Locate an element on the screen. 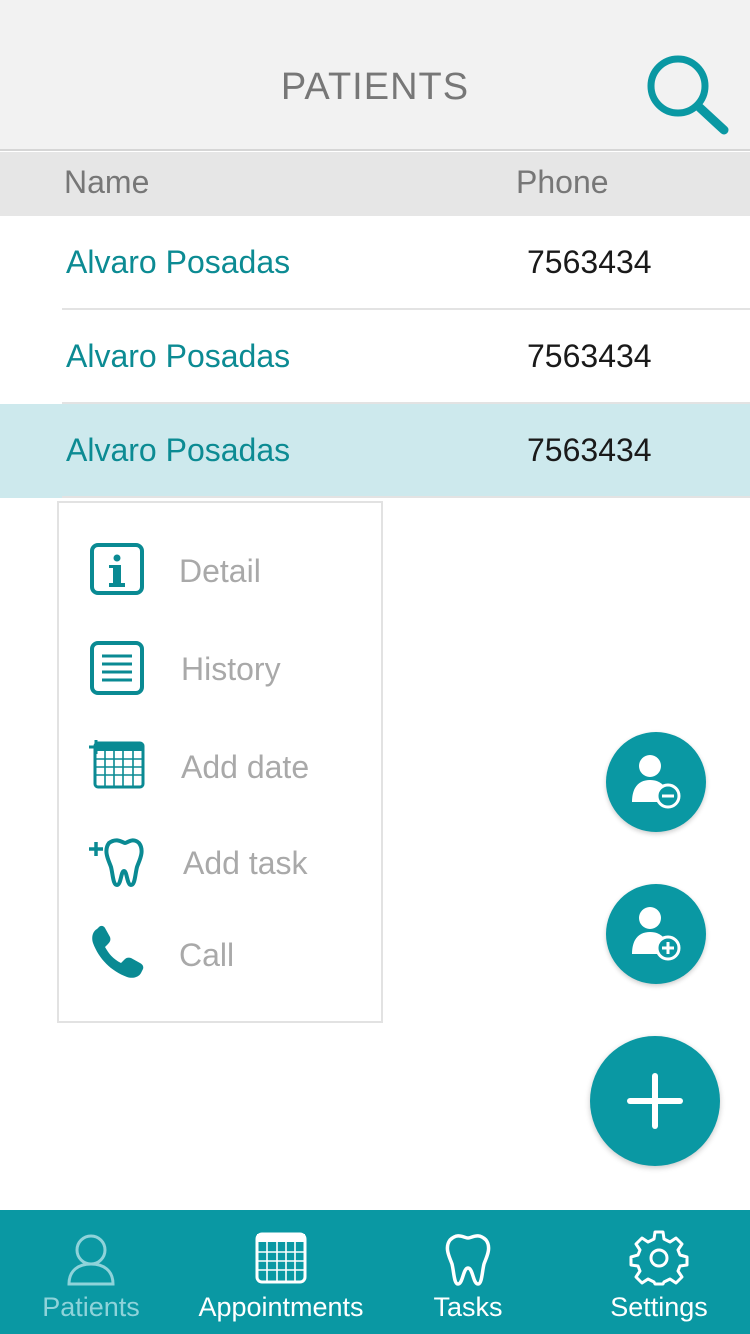 Image resolution: width=750 pixels, height=1334 pixels. app-header: PATIENTS is located at coordinates (375, 75).